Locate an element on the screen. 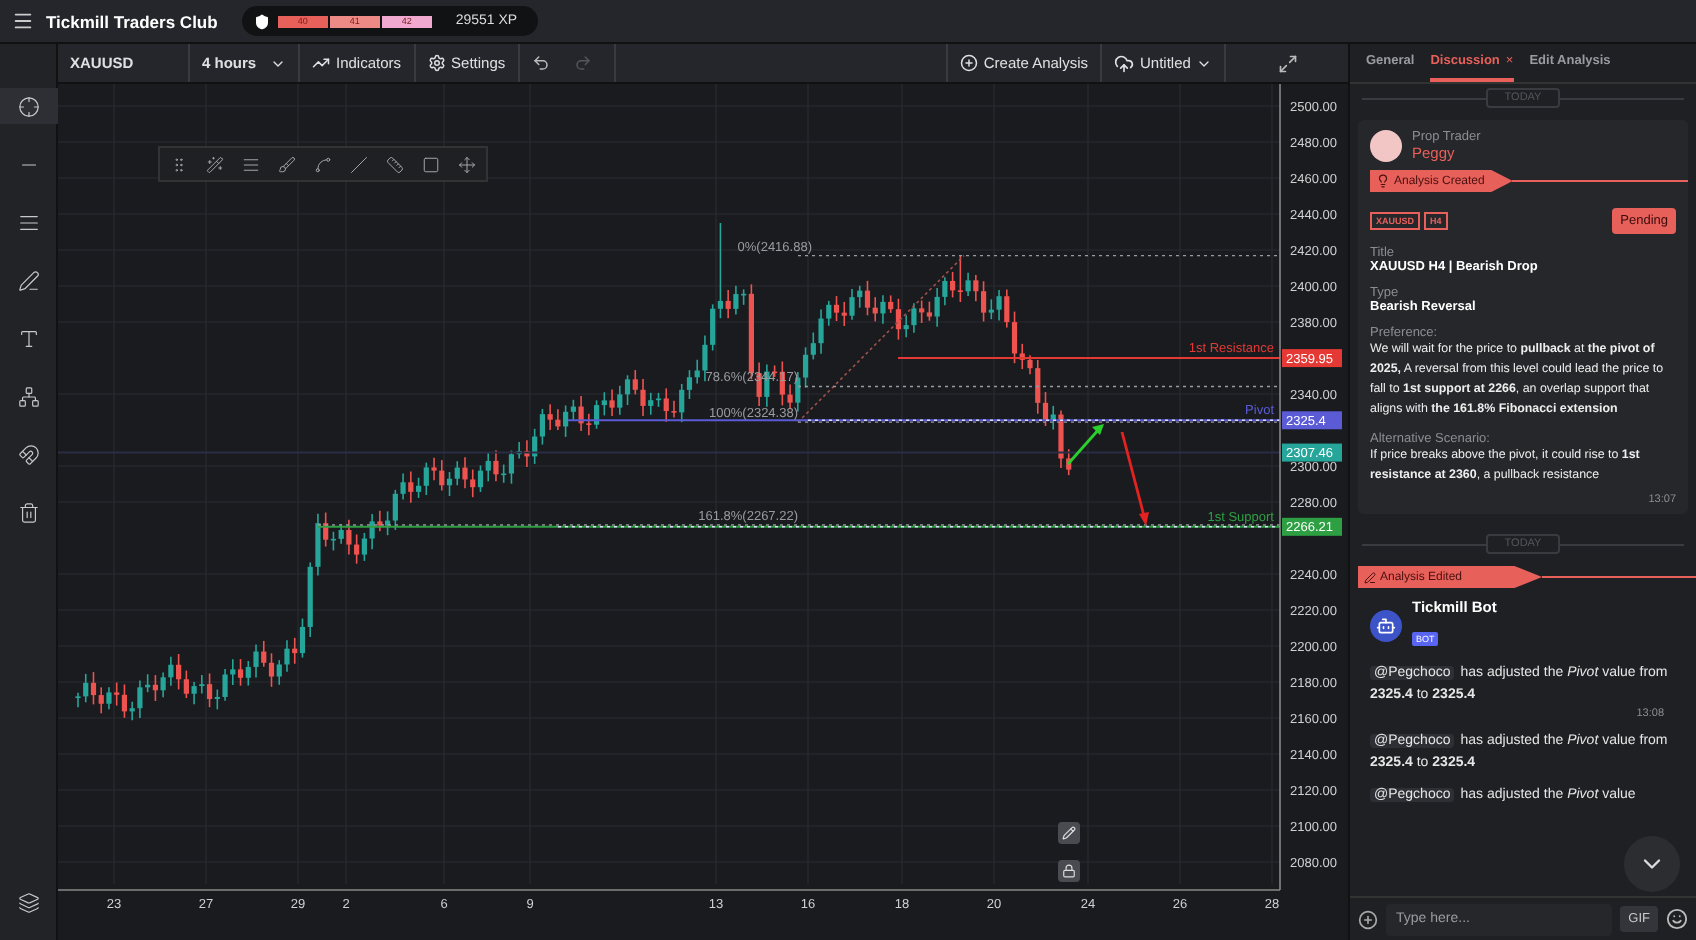 The image size is (1696, 940). app-title: Tickmill Traders Club is located at coordinates (132, 21).